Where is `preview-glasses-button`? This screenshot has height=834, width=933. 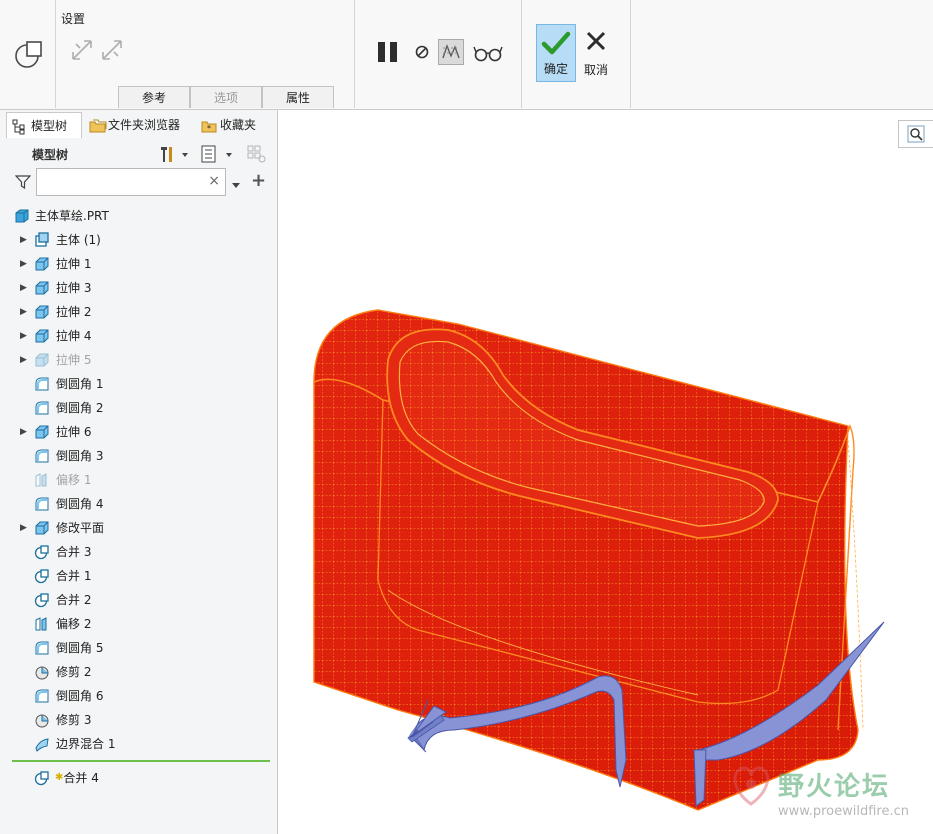
preview-glasses-button is located at coordinates (488, 54).